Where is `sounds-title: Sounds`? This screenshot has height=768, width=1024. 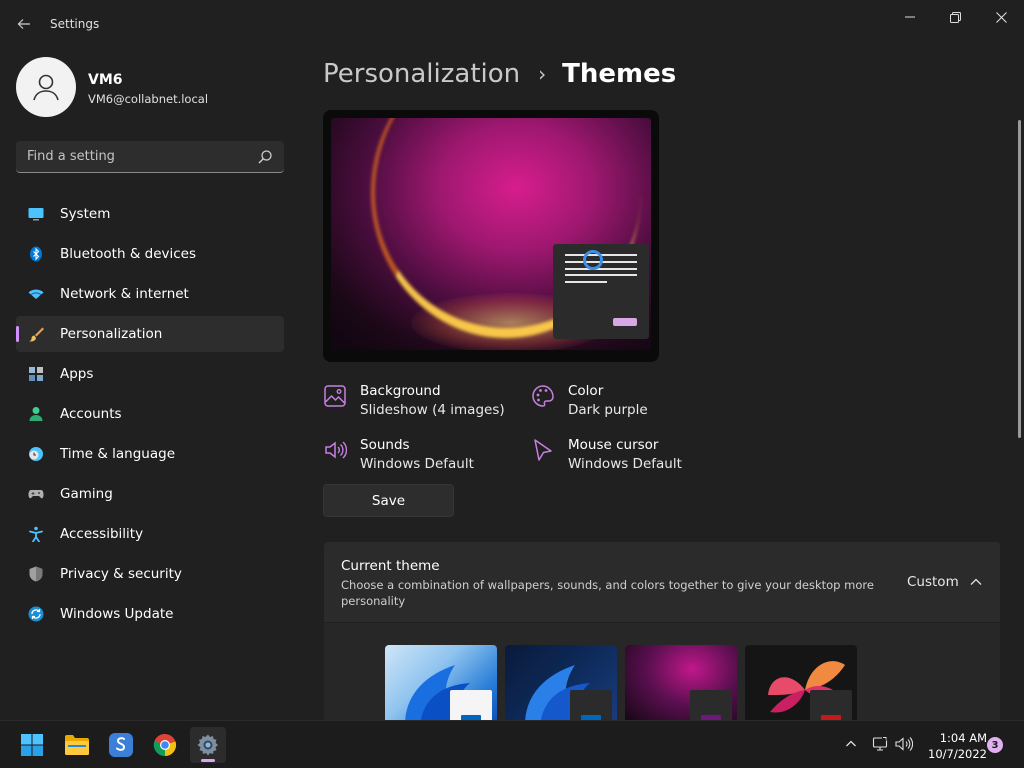 sounds-title: Sounds is located at coordinates (385, 445).